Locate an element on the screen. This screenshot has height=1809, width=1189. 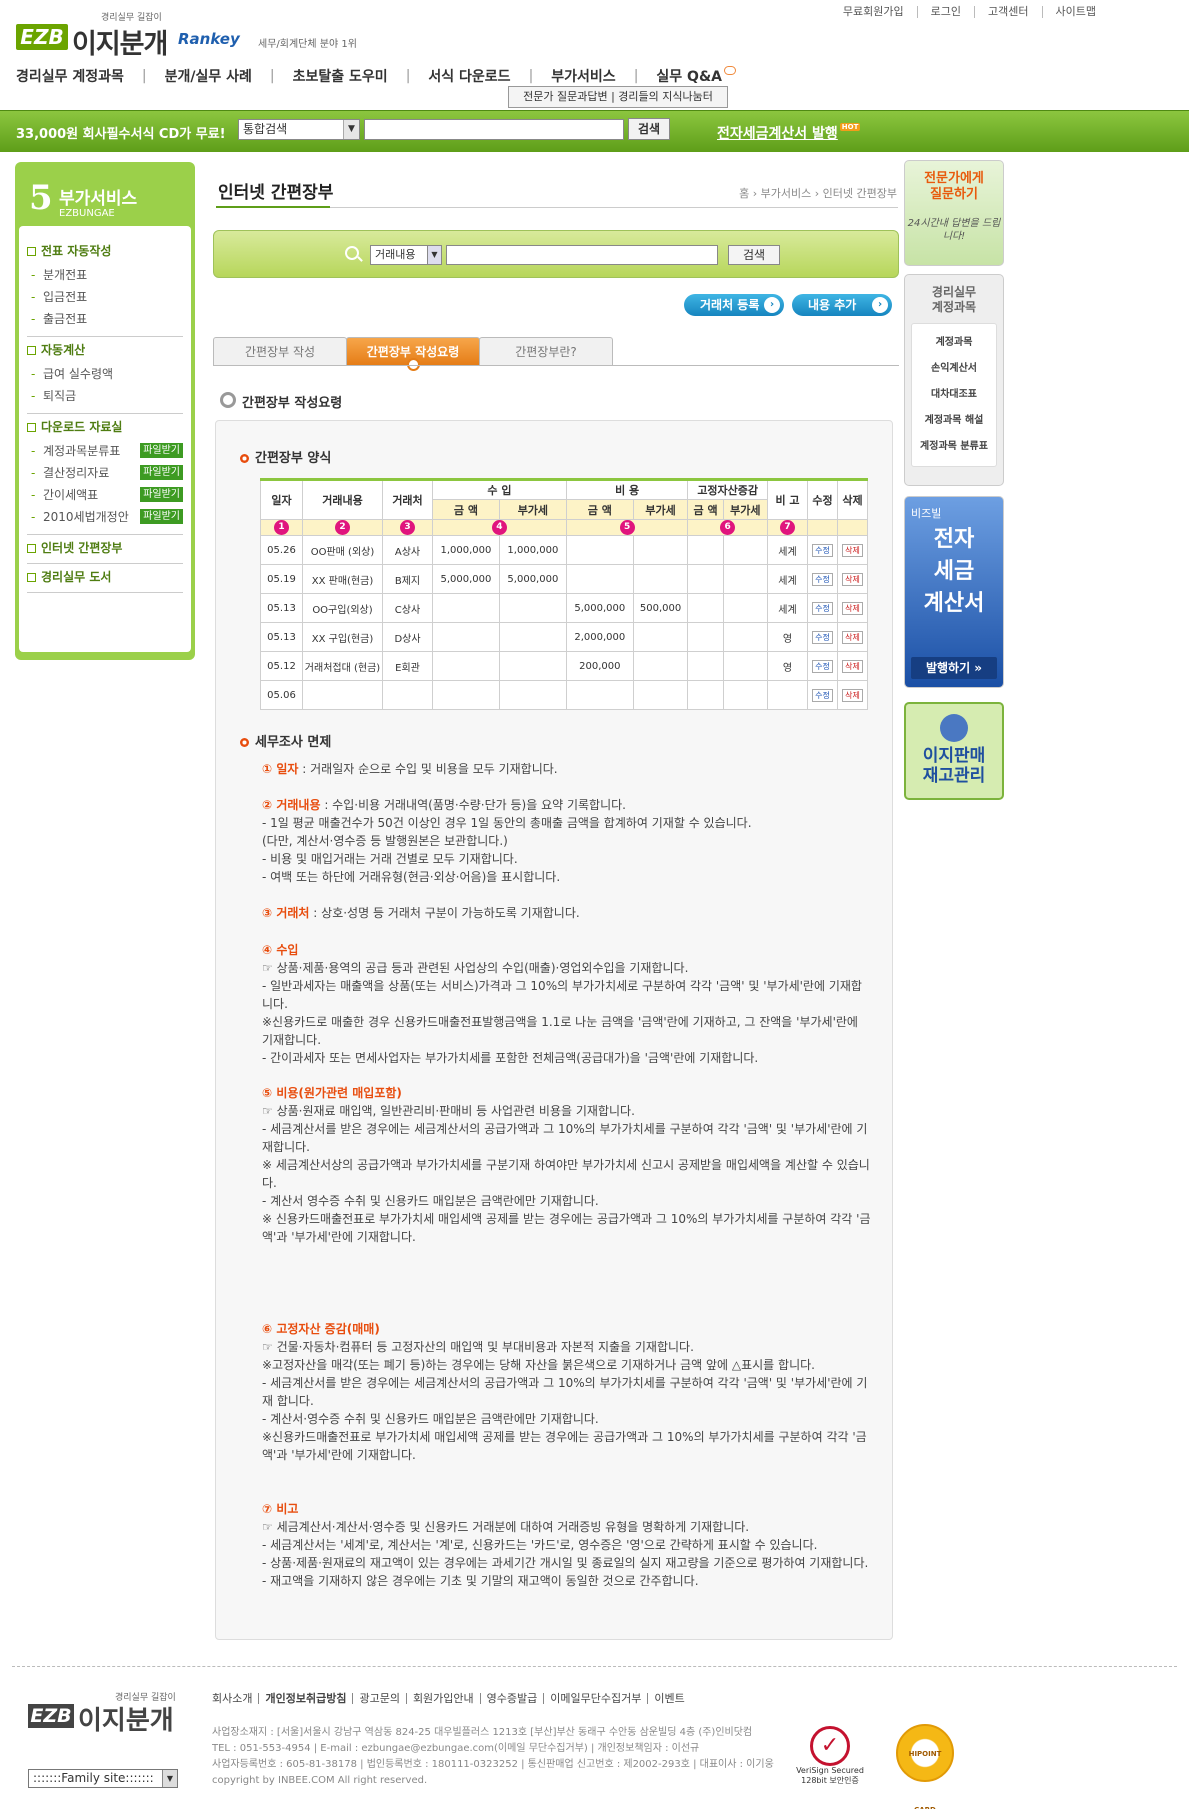
sitemap-link: 사이트맵 is located at coordinates (1075, 12).